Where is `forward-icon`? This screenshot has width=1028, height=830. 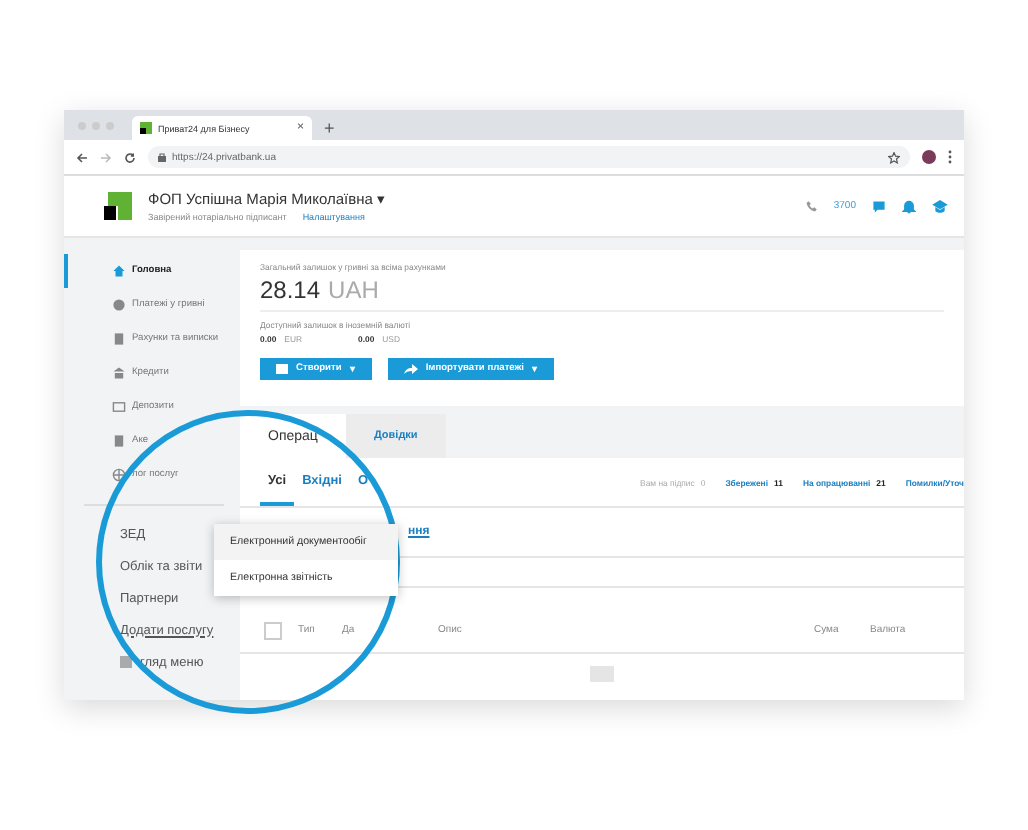
forward-icon is located at coordinates (106, 157).